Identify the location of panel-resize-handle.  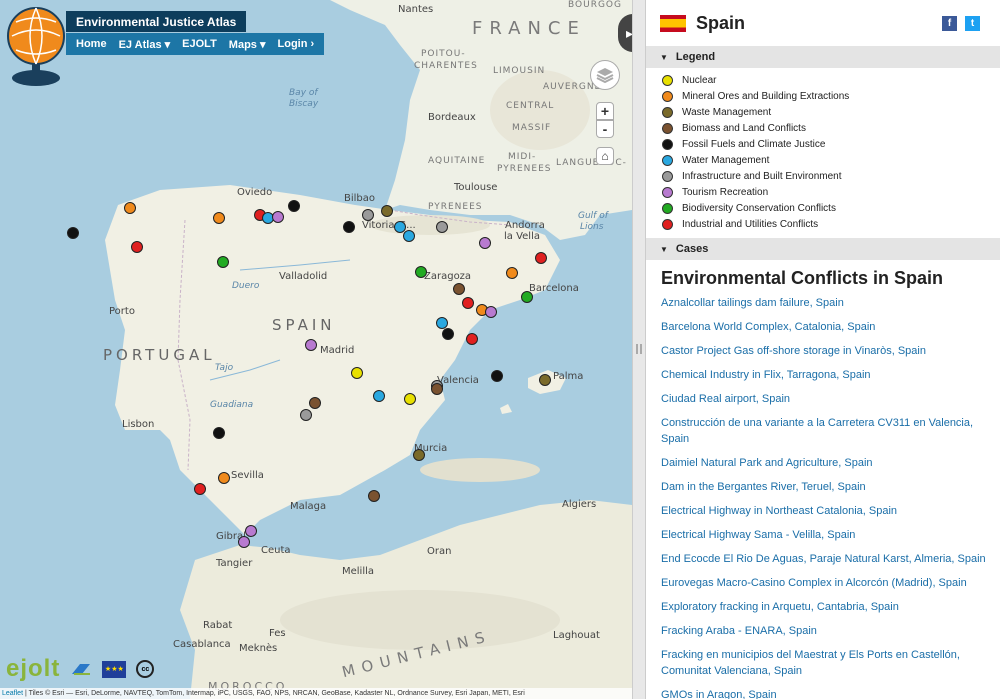
(639, 349).